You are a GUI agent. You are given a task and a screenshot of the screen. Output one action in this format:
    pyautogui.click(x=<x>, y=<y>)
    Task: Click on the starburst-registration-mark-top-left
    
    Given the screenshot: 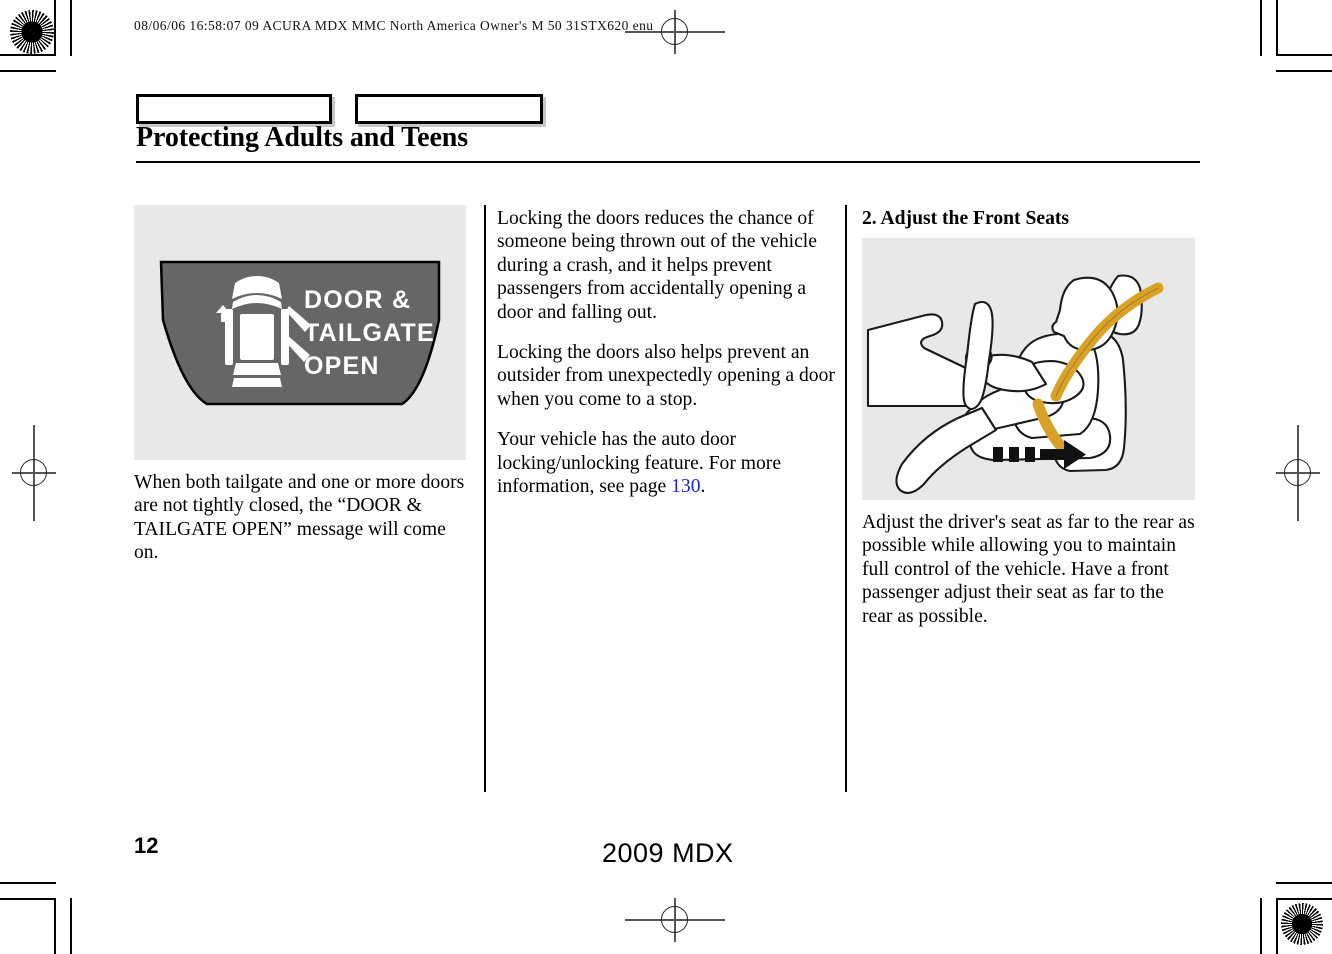 What is the action you would take?
    pyautogui.click(x=32, y=32)
    